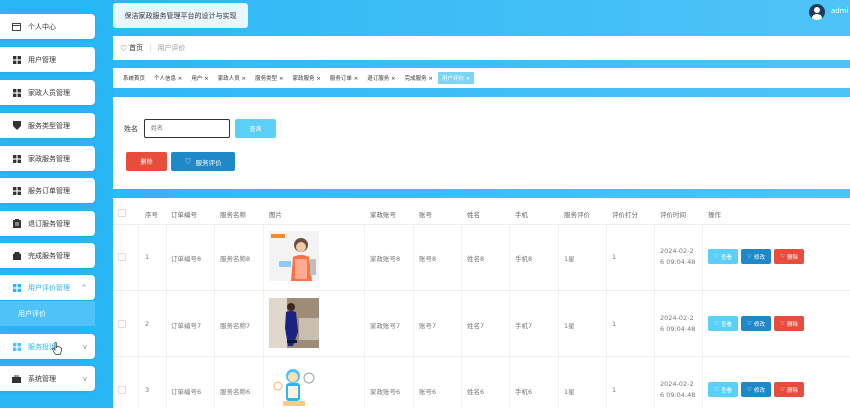 The image size is (850, 408). I want to click on tag-completed: 完成服务 ×, so click(419, 78).